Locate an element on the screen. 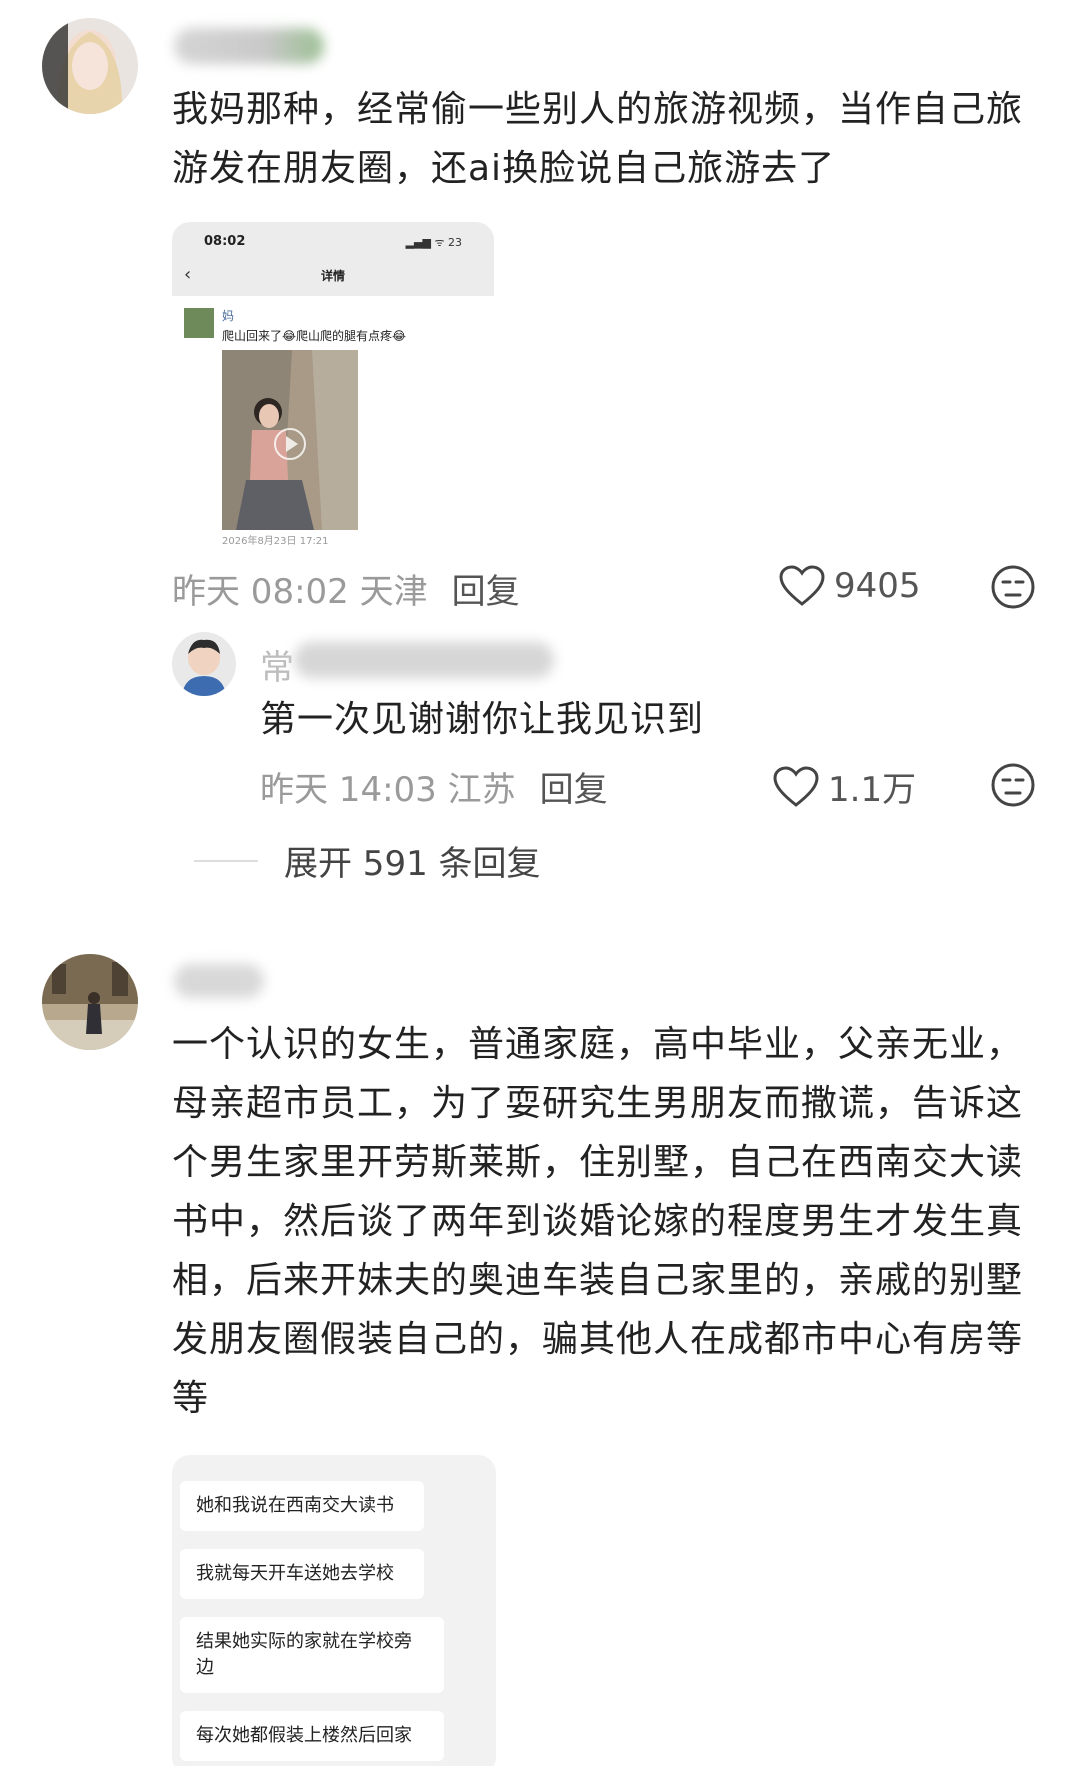  chat-bubble: 她和我说在西南交大读书 is located at coordinates (302, 1506).